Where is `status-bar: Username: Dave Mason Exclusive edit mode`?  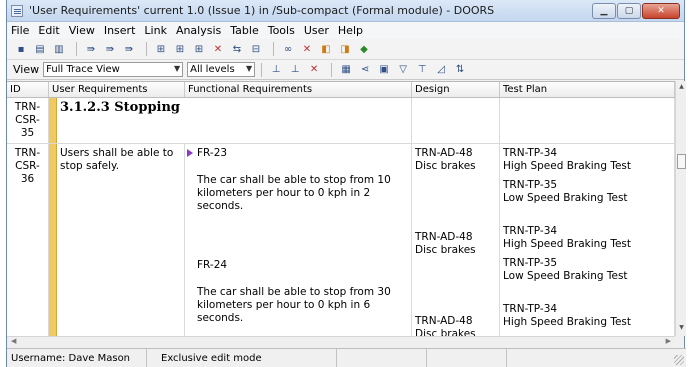 status-bar: Username: Dave Mason Exclusive edit mode is located at coordinates (346, 357).